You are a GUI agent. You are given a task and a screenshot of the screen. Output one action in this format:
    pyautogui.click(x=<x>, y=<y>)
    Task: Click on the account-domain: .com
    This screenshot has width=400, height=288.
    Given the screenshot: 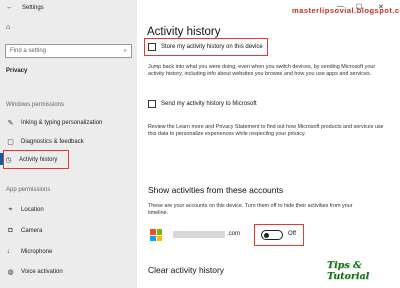 What is the action you would take?
    pyautogui.click(x=234, y=234)
    